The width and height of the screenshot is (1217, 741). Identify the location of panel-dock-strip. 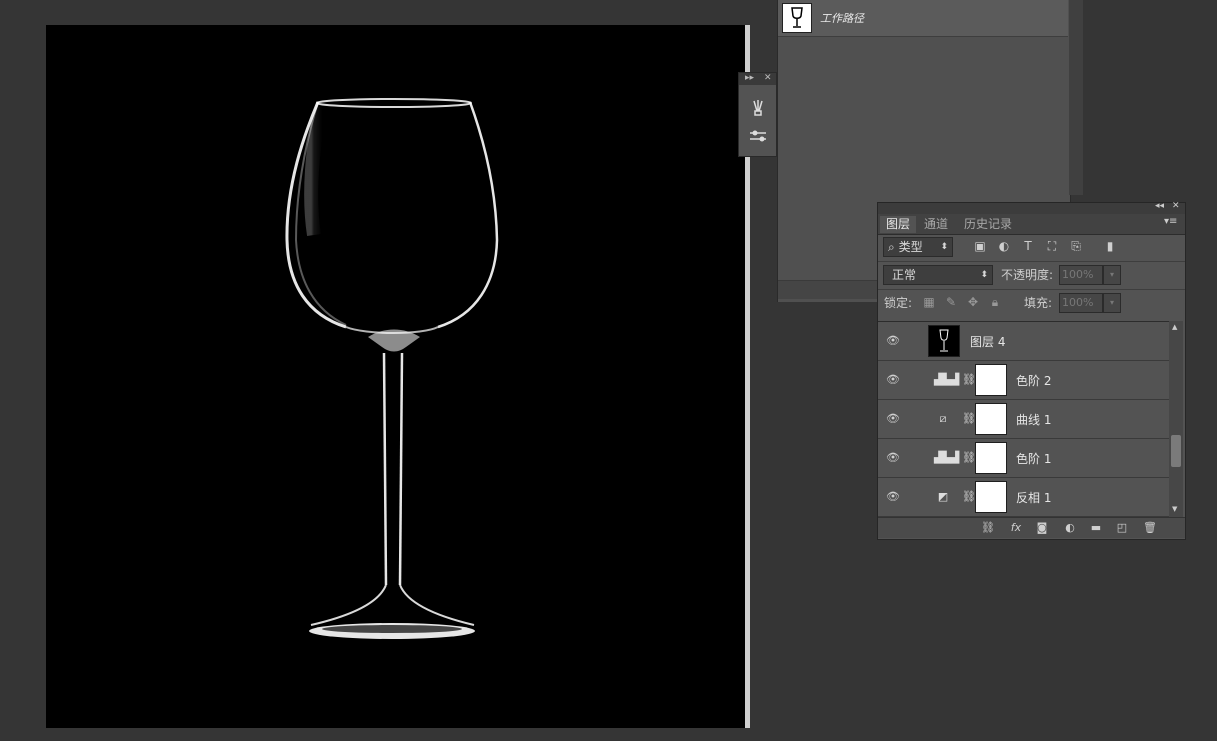
(1076, 97).